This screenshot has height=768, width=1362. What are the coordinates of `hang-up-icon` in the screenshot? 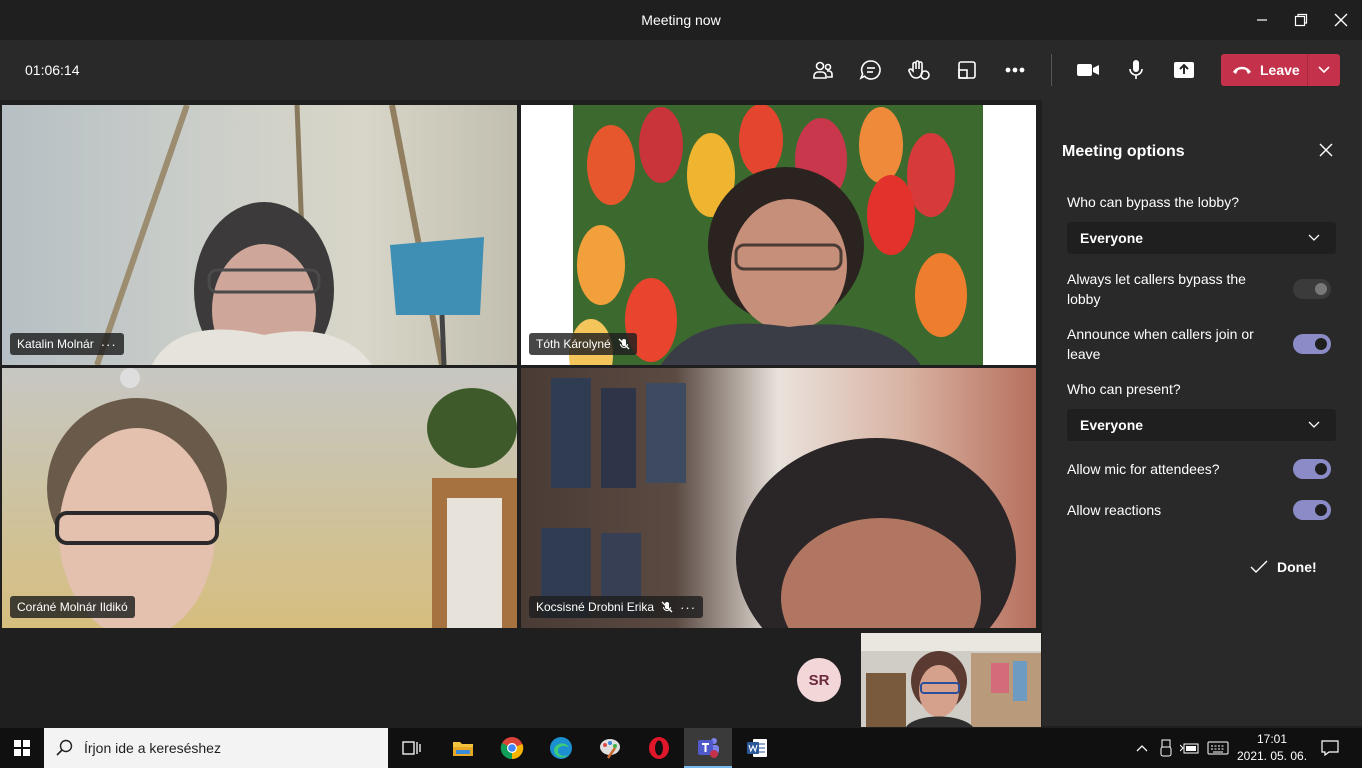 It's located at (1242, 70).